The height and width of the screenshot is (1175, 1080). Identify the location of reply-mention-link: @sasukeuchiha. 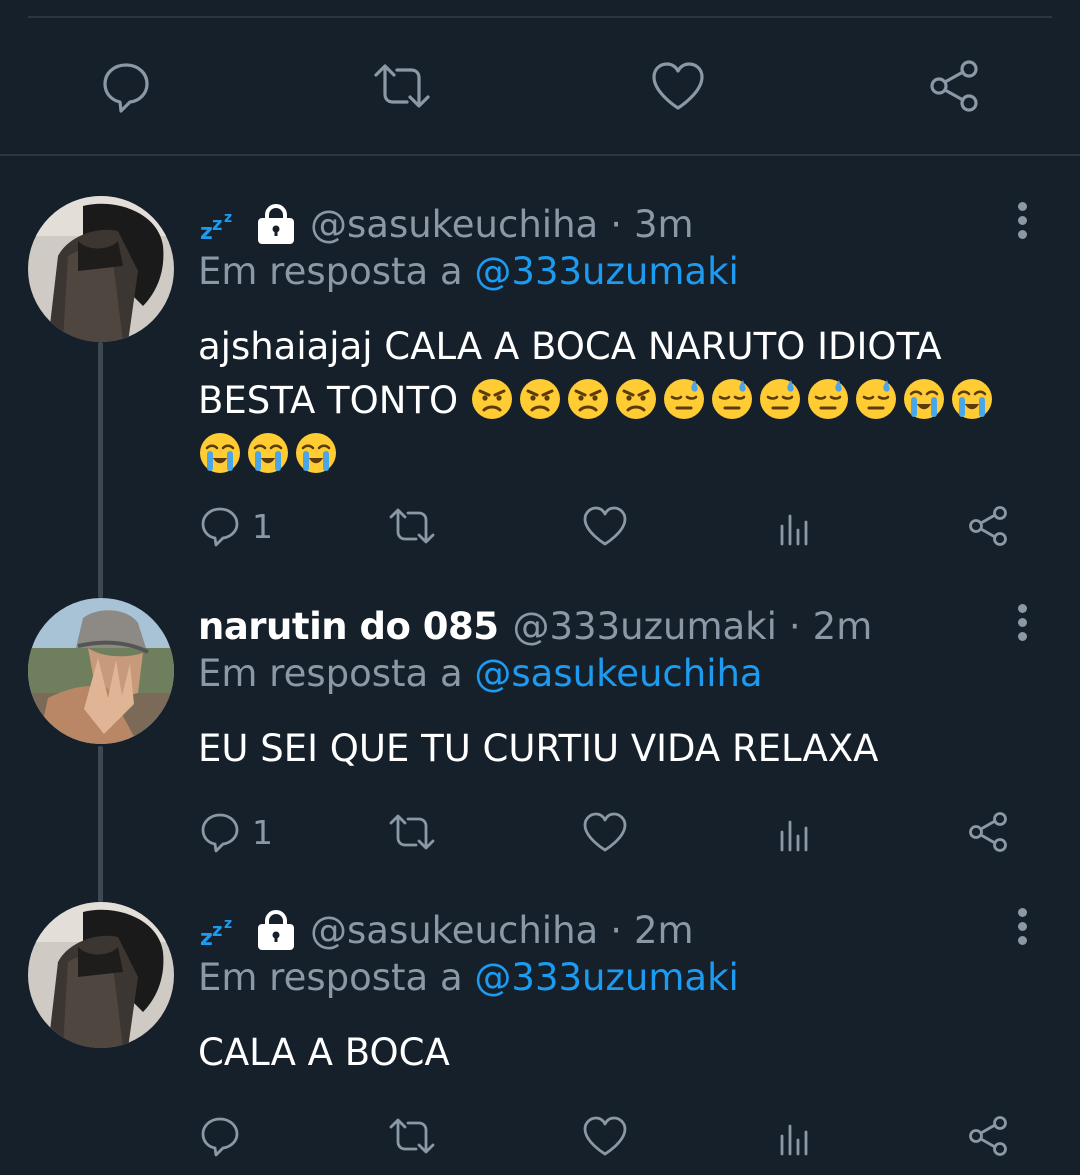
(618, 673).